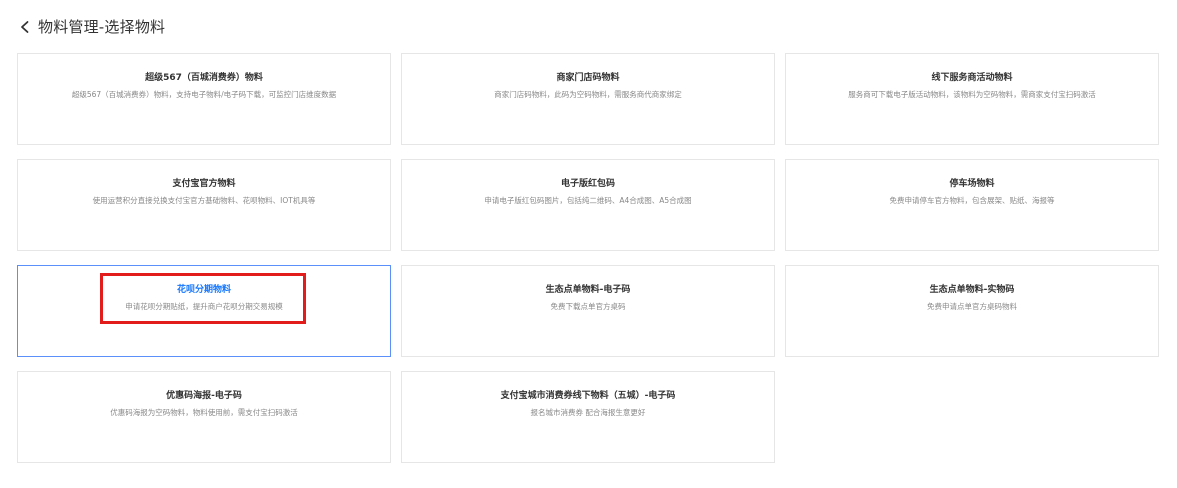  I want to click on material-card-ordering-physical: 生态点单物料-实物码 免费申请点单官方桌码物料, so click(972, 311).